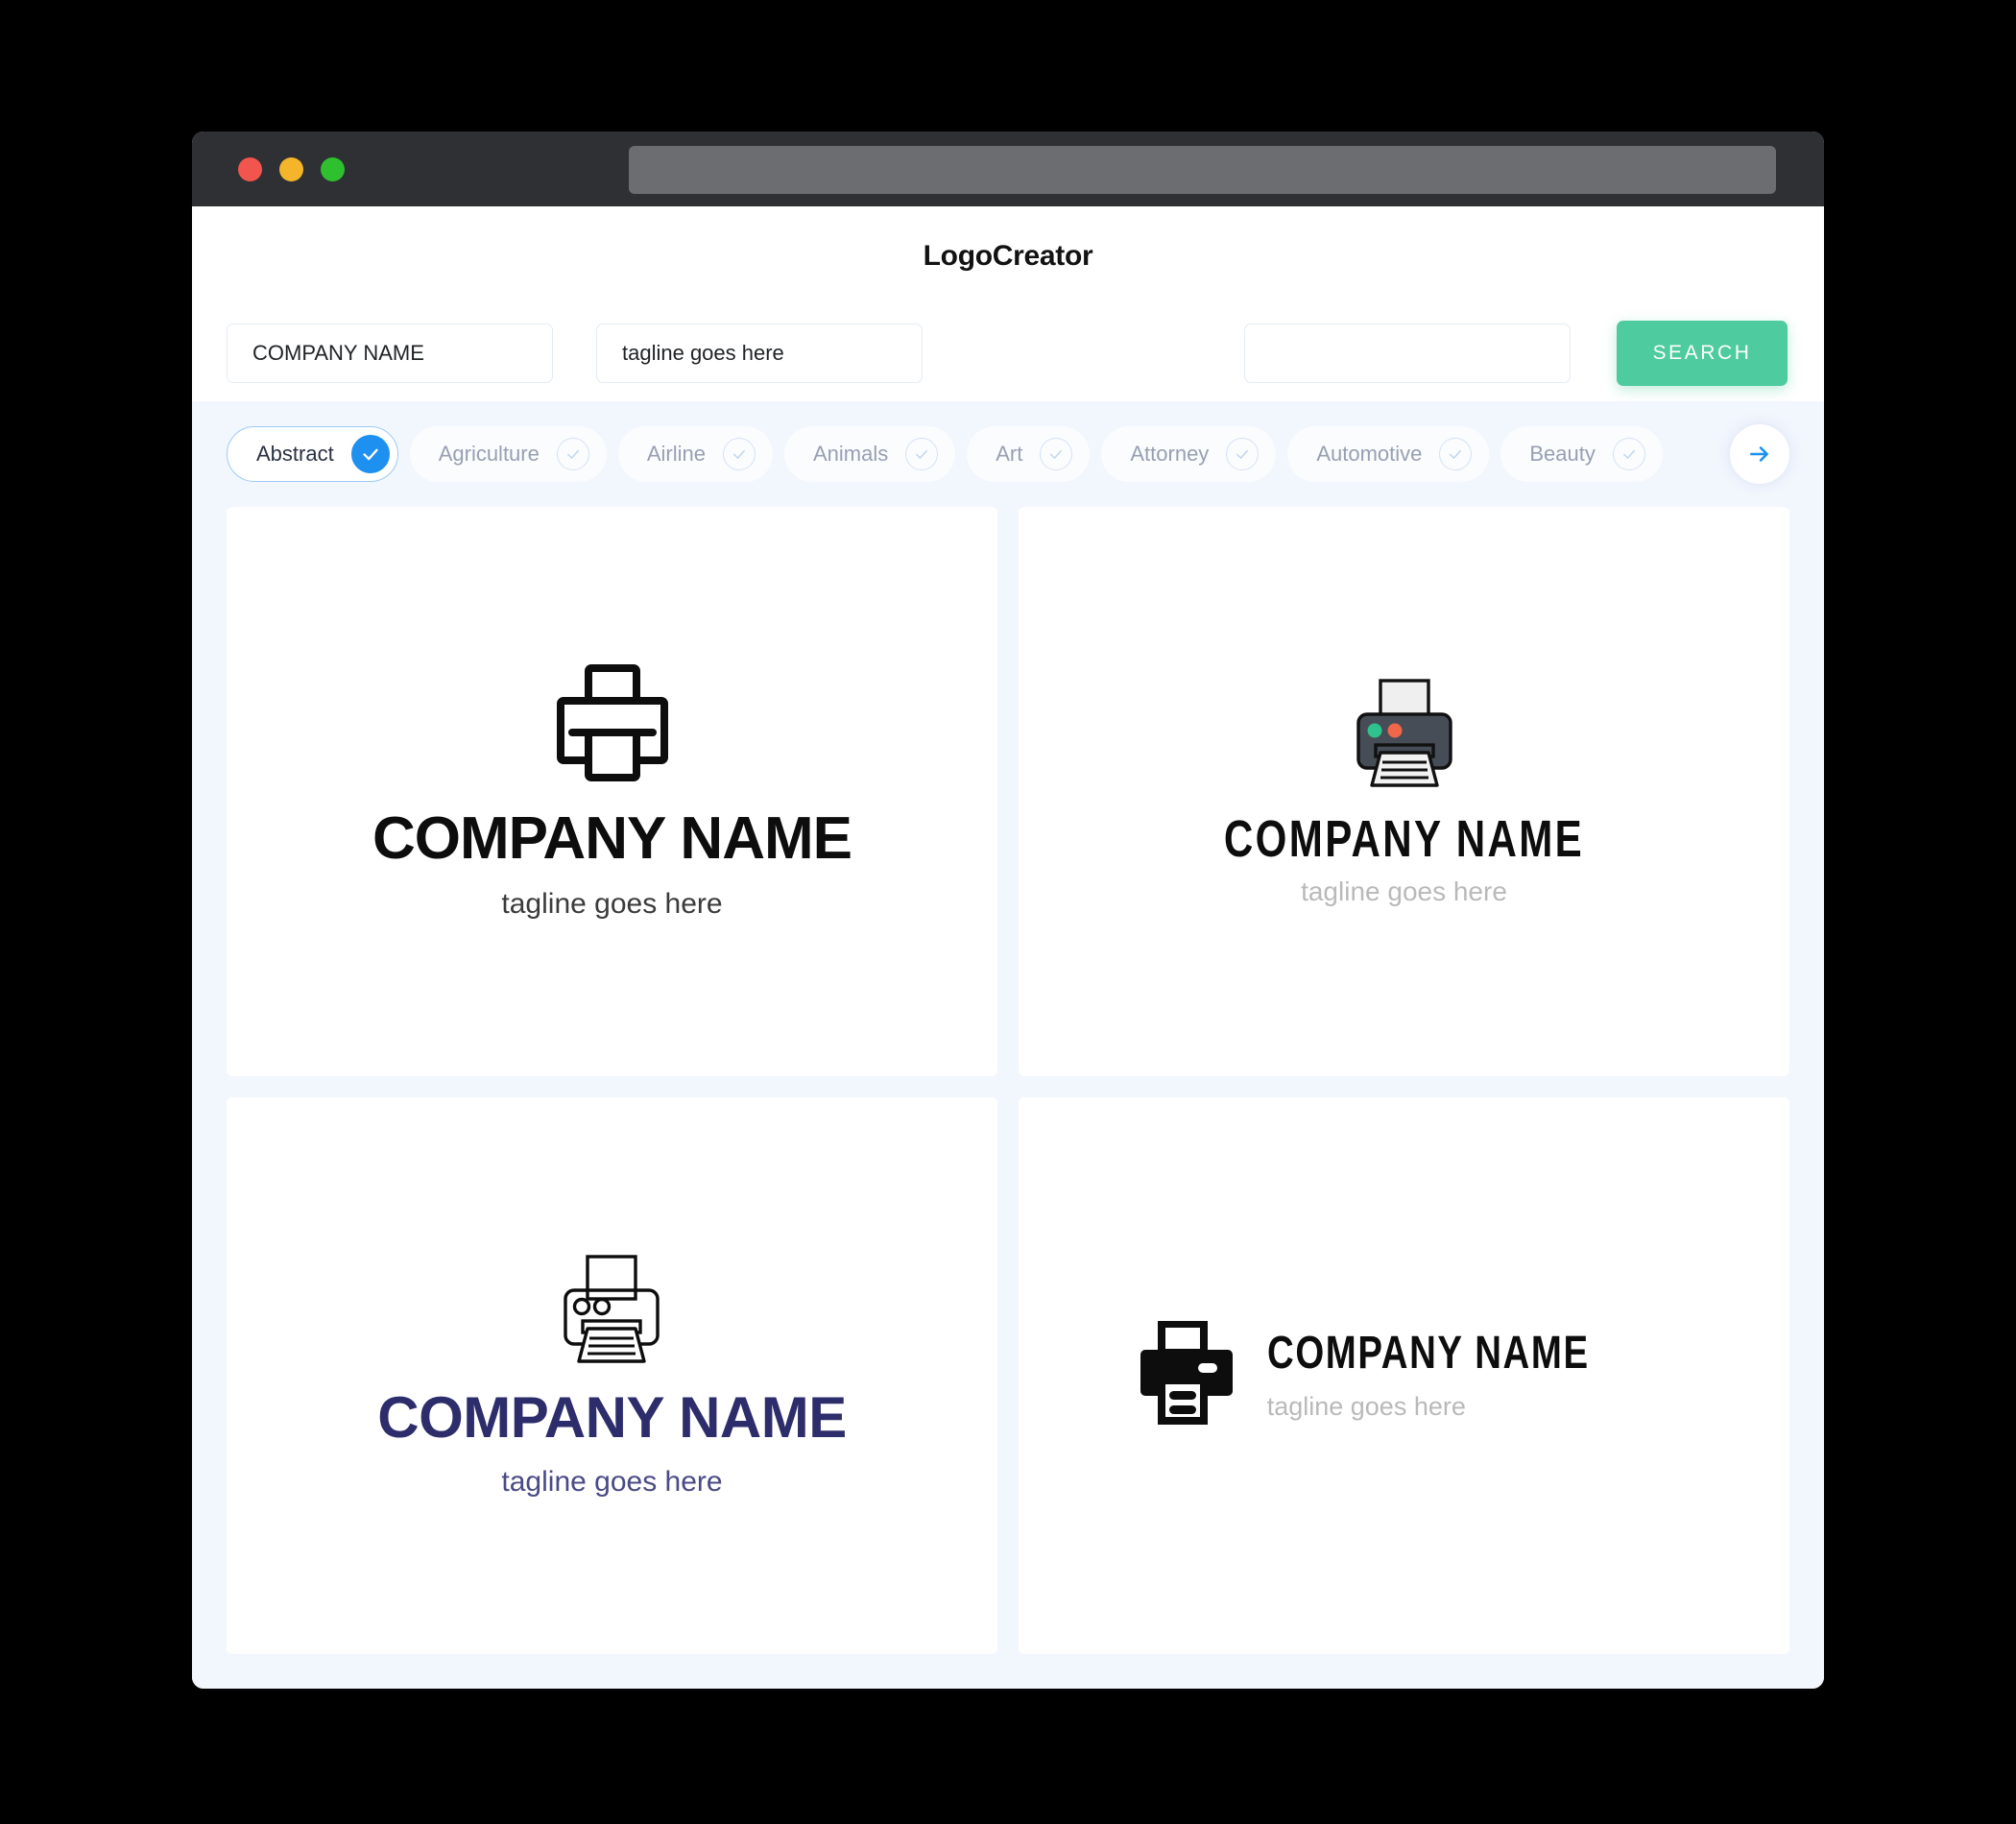 The height and width of the screenshot is (1824, 2016). What do you see at coordinates (295, 454) in the screenshot?
I see `category-chip-label: Abstract` at bounding box center [295, 454].